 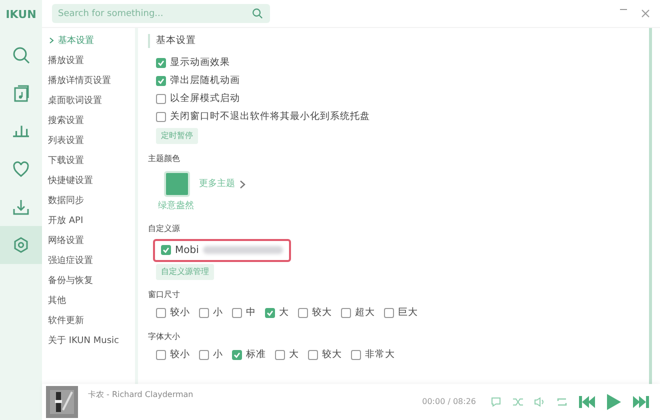 I want to click on settings-nav-item: 快捷键设置, so click(x=70, y=182).